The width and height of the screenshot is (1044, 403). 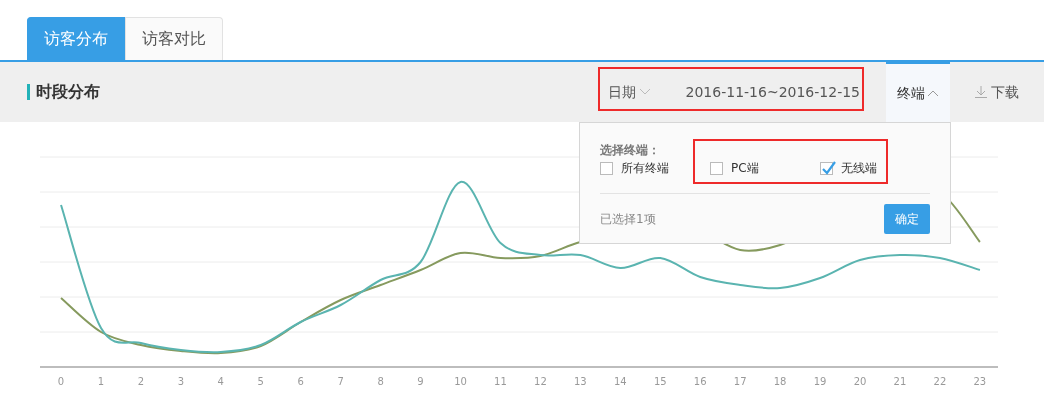 What do you see at coordinates (101, 381) in the screenshot?
I see `axis-label: 1` at bounding box center [101, 381].